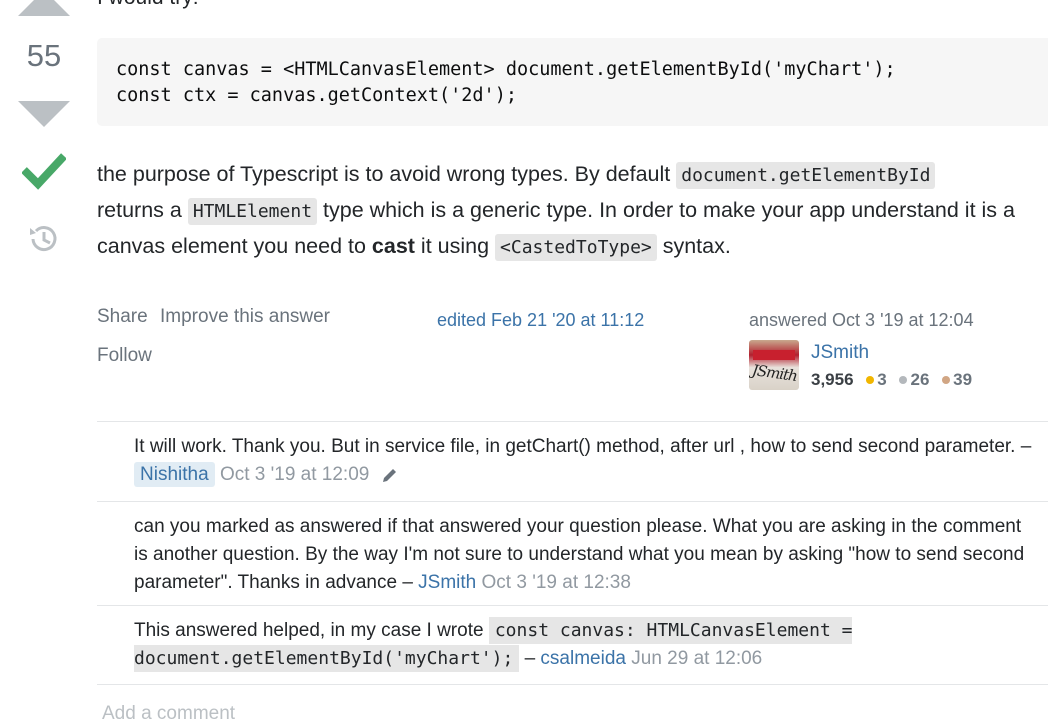 The image size is (1048, 725). Describe the element at coordinates (245, 317) in the screenshot. I see `improve-answer-link: Improve this answer` at that location.